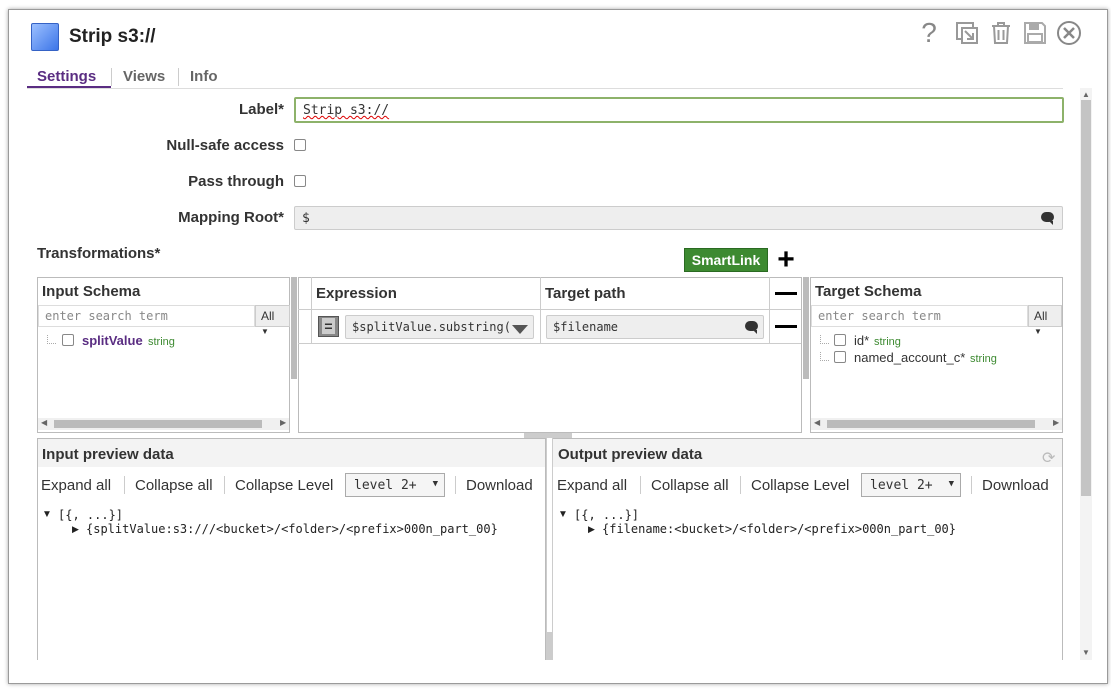 The height and width of the screenshot is (690, 1111). Describe the element at coordinates (630, 454) in the screenshot. I see `output-preview-title: Output preview data` at that location.